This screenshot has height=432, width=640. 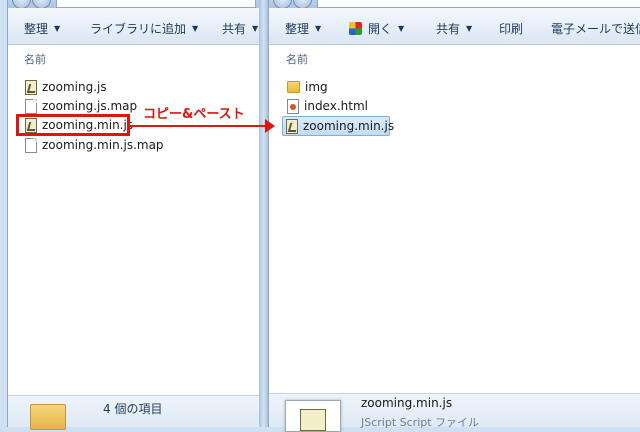 I want to click on html-file-icon, so click(x=293, y=106).